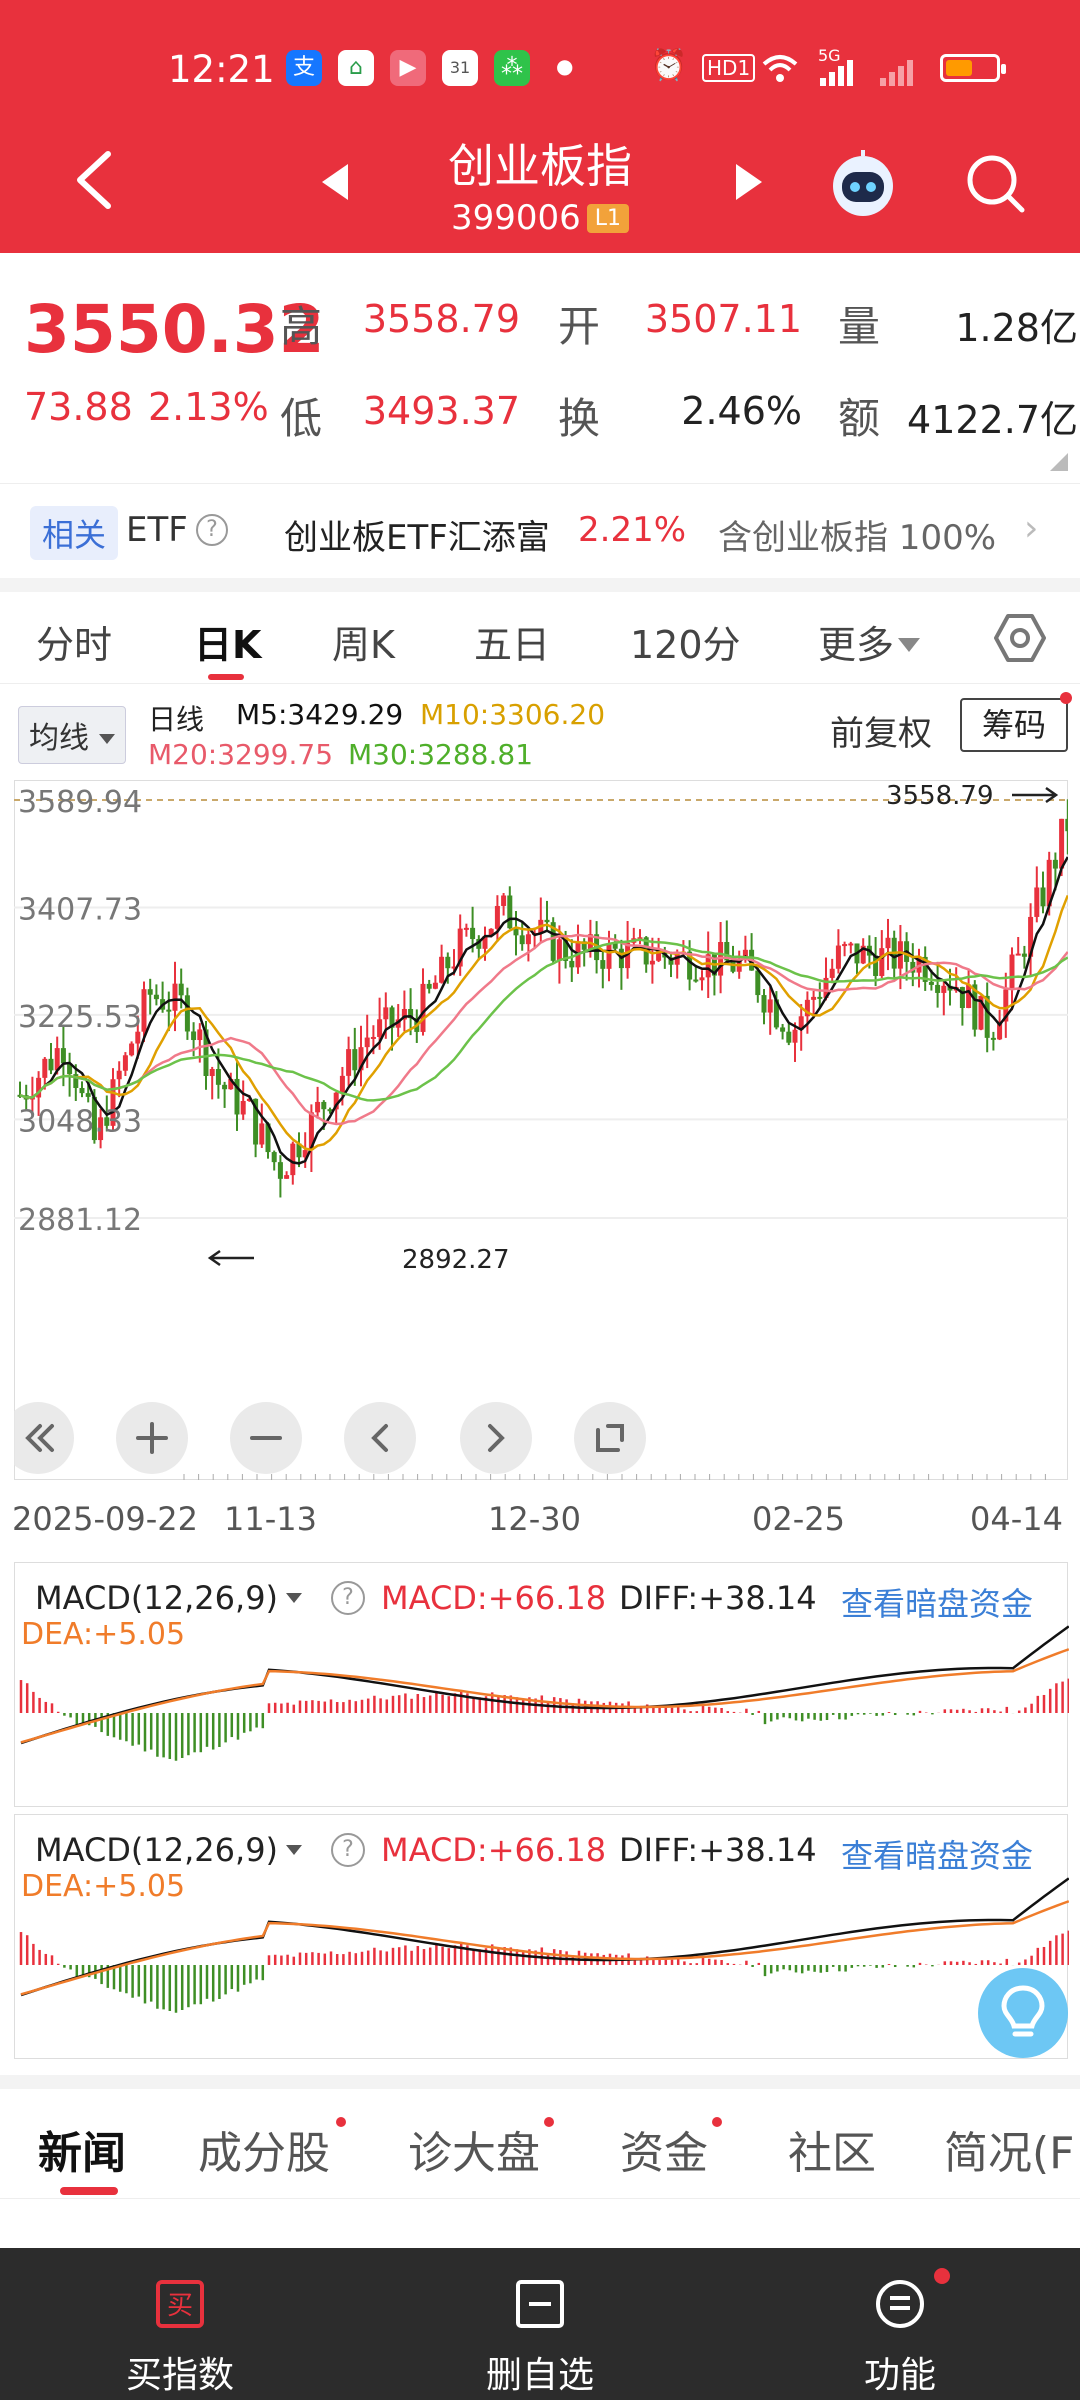 This screenshot has width=1080, height=2400. I want to click on tab-more-label: 更多, so click(856, 645).